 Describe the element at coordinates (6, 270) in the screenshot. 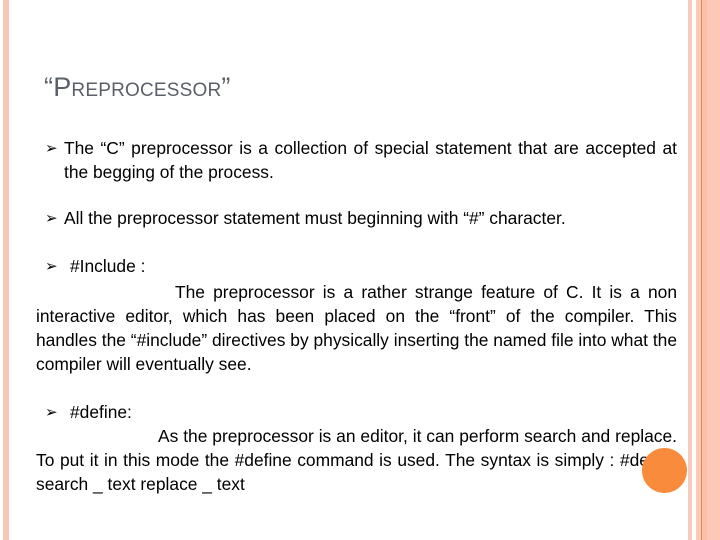

I see `left-border-stripe` at that location.